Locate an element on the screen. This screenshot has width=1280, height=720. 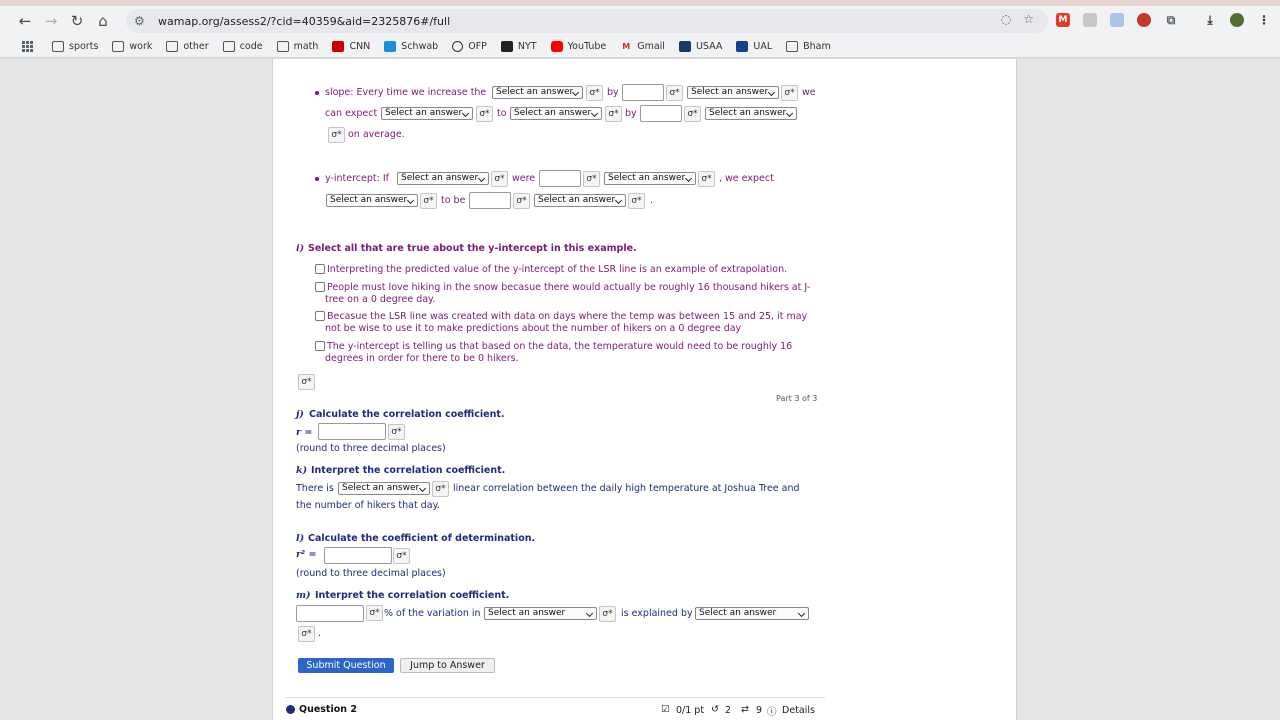
part-m-pen-3-icon: σ* is located at coordinates (306, 634).